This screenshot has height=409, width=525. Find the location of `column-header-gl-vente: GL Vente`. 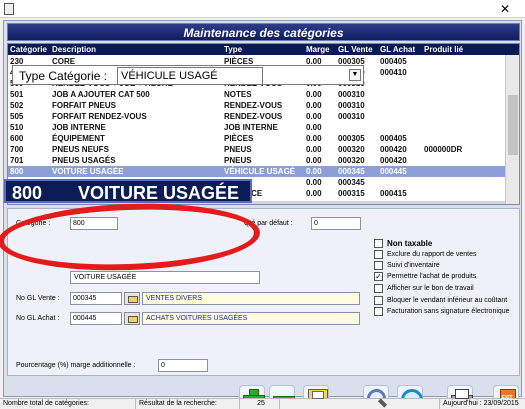

column-header-gl-vente: GL Vente is located at coordinates (359, 49).